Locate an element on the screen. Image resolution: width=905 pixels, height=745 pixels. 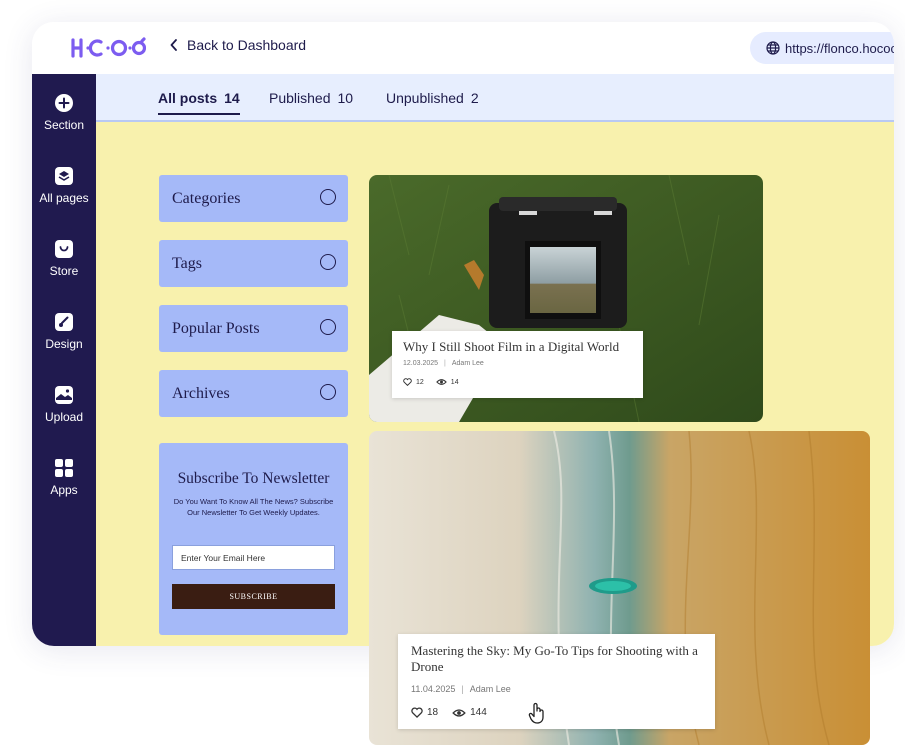
widget-tags: Tags is located at coordinates (253, 263).